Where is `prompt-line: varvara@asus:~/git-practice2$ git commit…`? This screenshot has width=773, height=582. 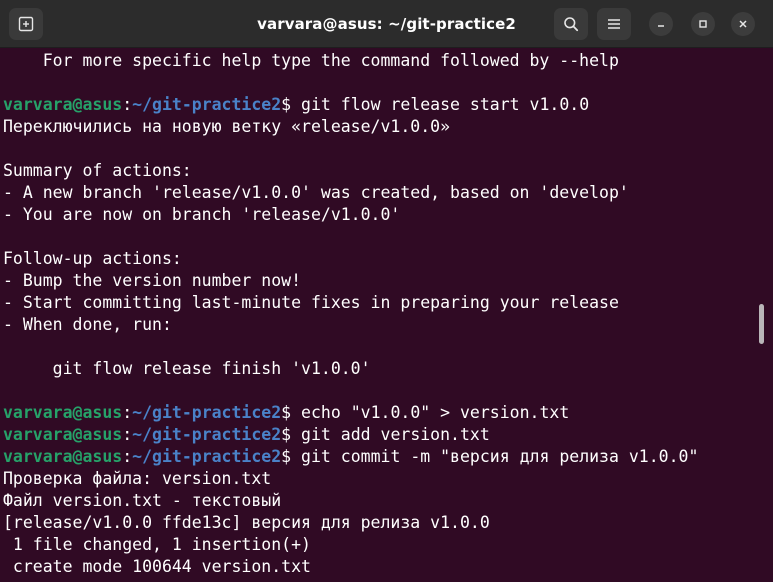
prompt-line: varvara@asus:~/git-practice2$ git commit… is located at coordinates (350, 457).